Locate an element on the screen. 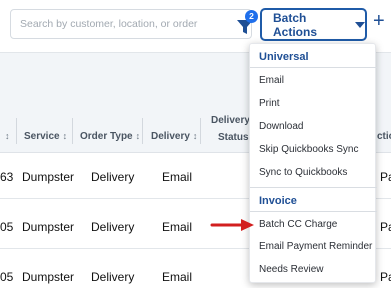  menu-item-email: Email is located at coordinates (271, 80).